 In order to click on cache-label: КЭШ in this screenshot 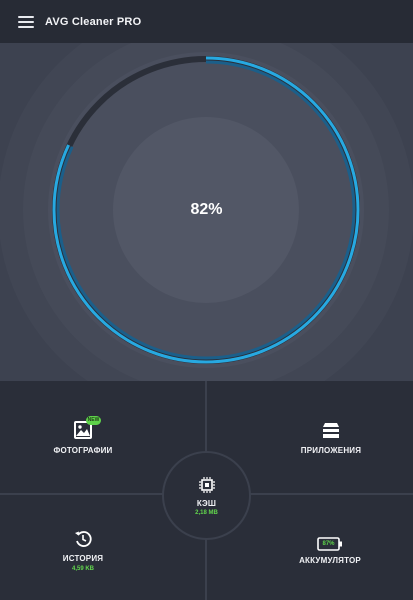, I will do `click(206, 503)`.